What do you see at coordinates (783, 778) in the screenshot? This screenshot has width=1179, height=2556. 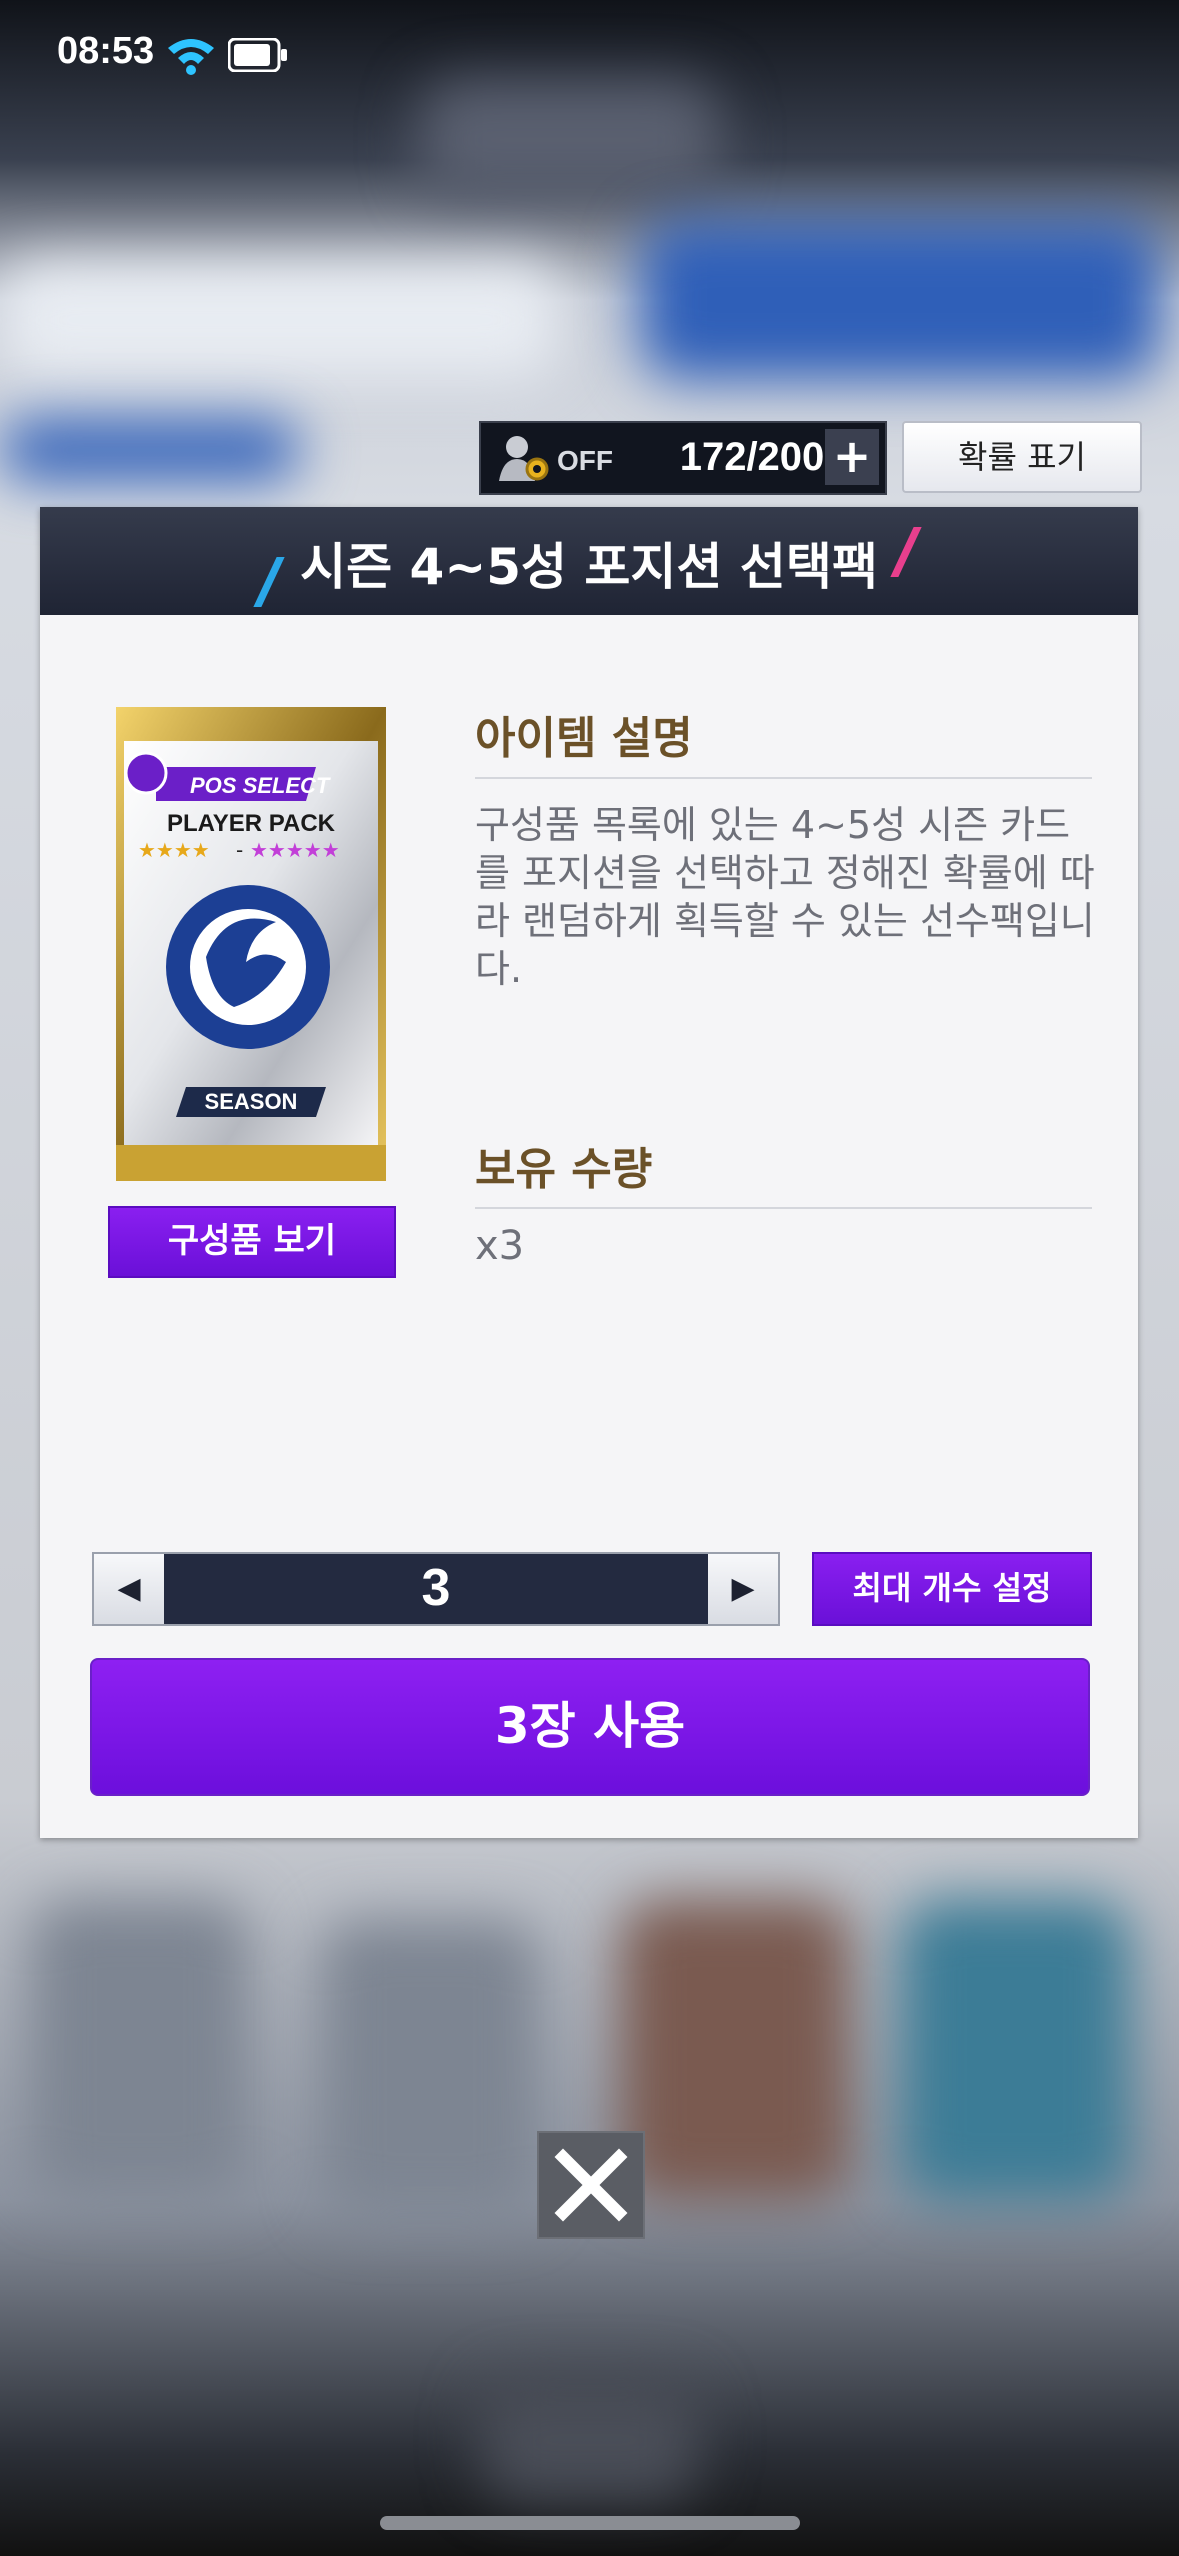 I see `description-divider` at bounding box center [783, 778].